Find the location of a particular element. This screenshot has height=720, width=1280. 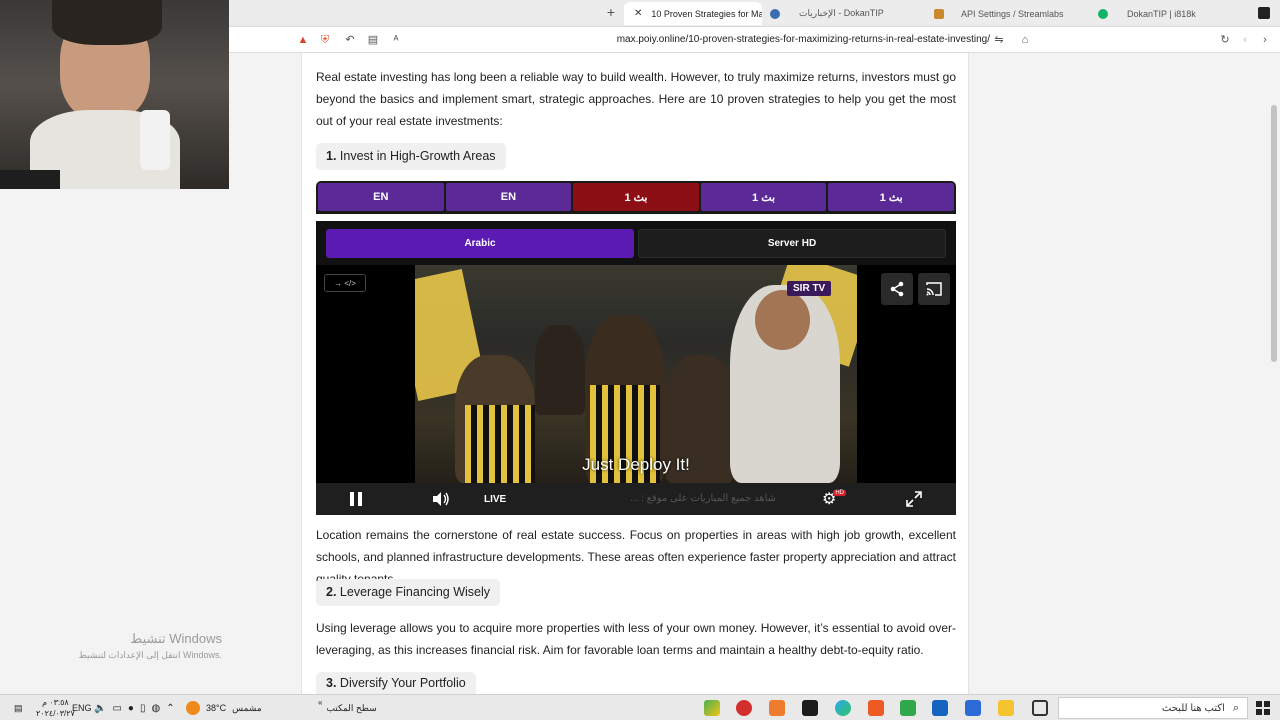

desktop-toolbar: «سطح المكتب is located at coordinates (347, 707).